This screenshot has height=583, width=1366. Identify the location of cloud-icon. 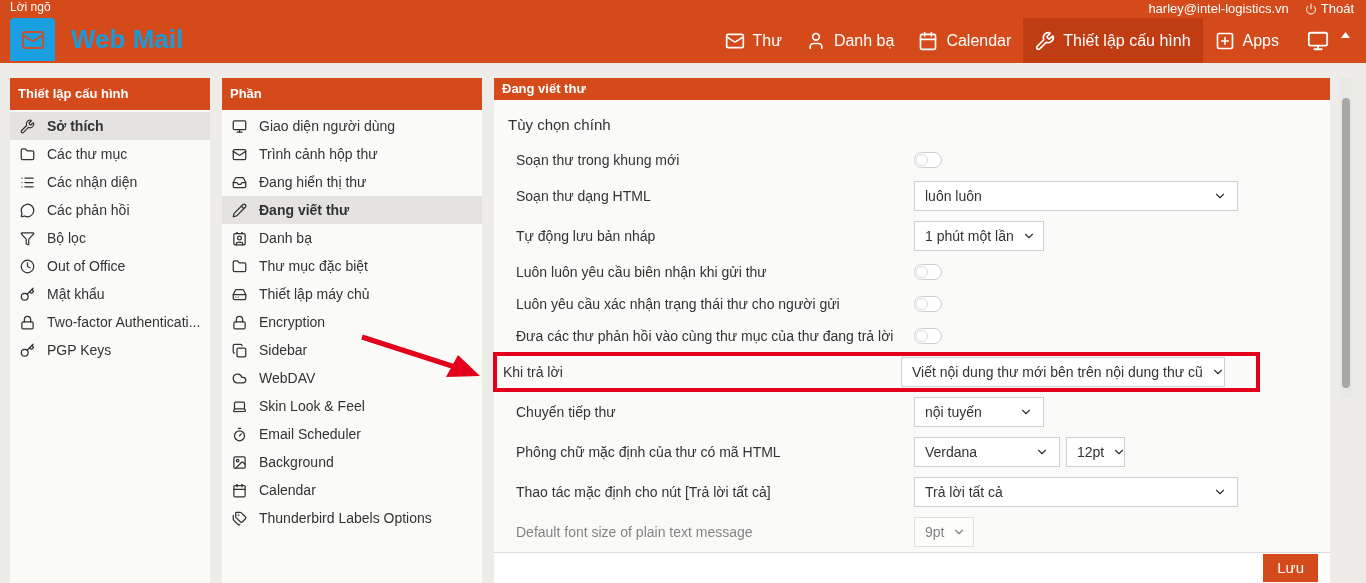
(239, 378).